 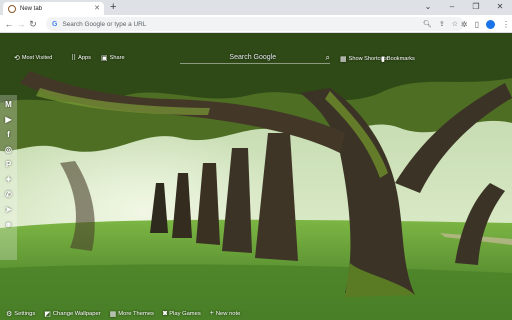 I want to click on social-sidebar: M ▶ f ◎ P ✦ ✆ ➤ ☻, so click(x=8, y=177).